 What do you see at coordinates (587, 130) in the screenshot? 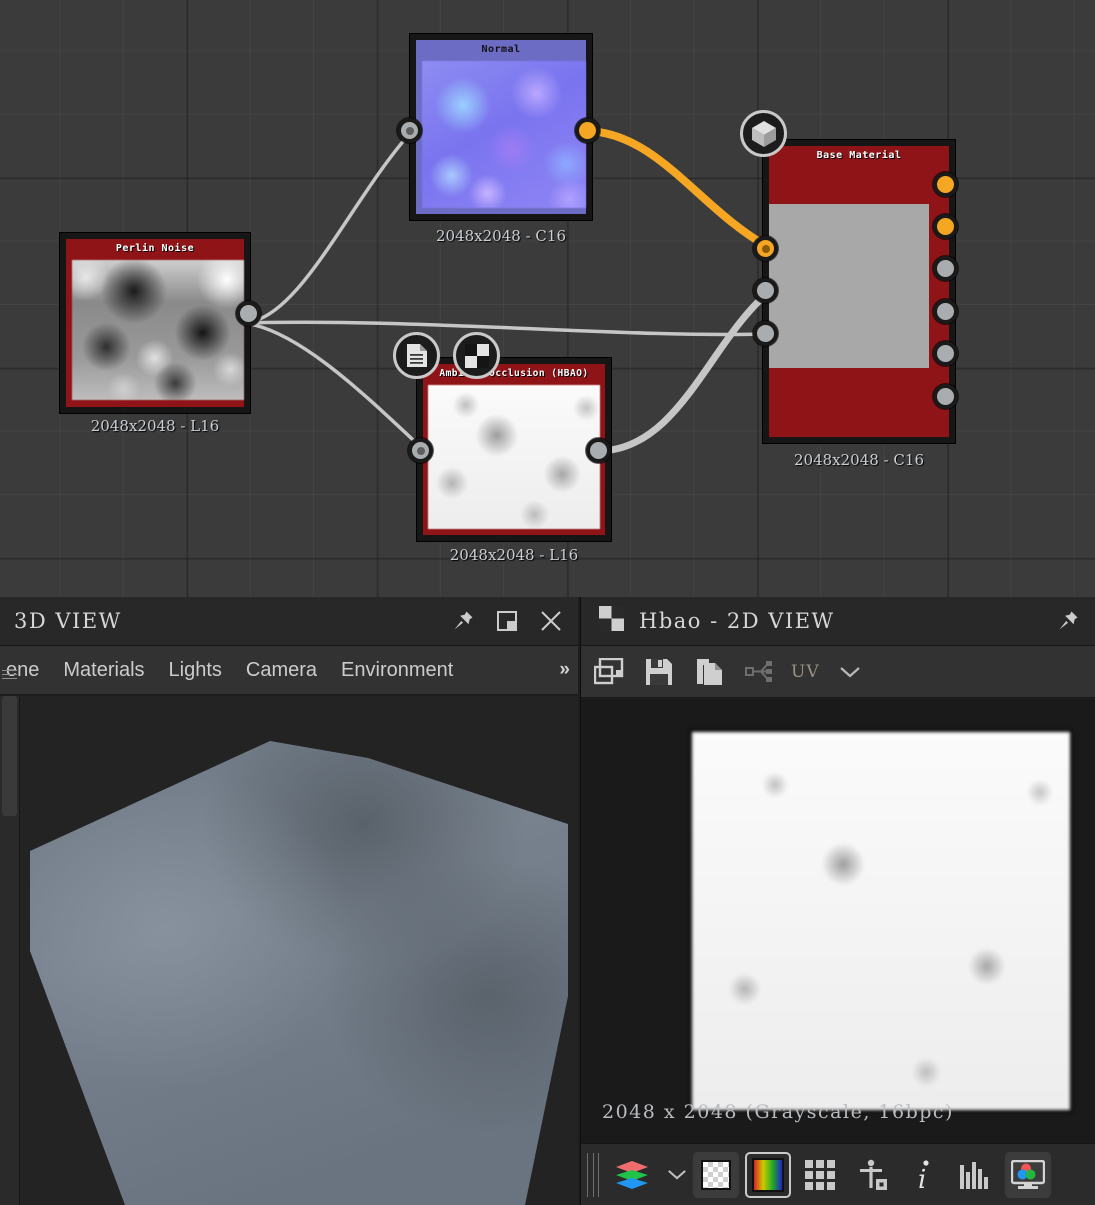
I see `socket-normal-output` at bounding box center [587, 130].